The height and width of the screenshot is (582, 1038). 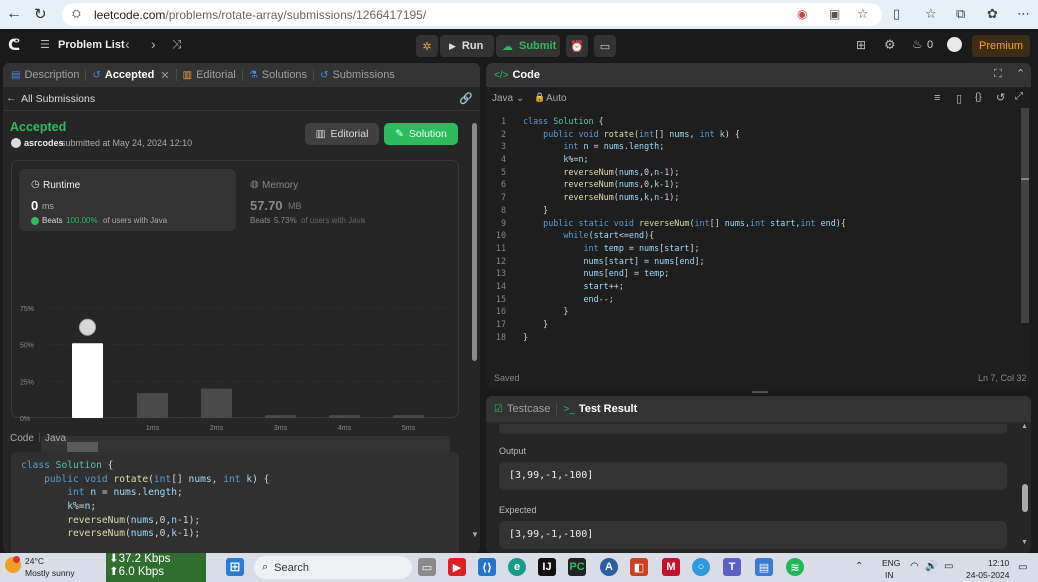 What do you see at coordinates (547, 567) in the screenshot?
I see `intellij-icon: IJ` at bounding box center [547, 567].